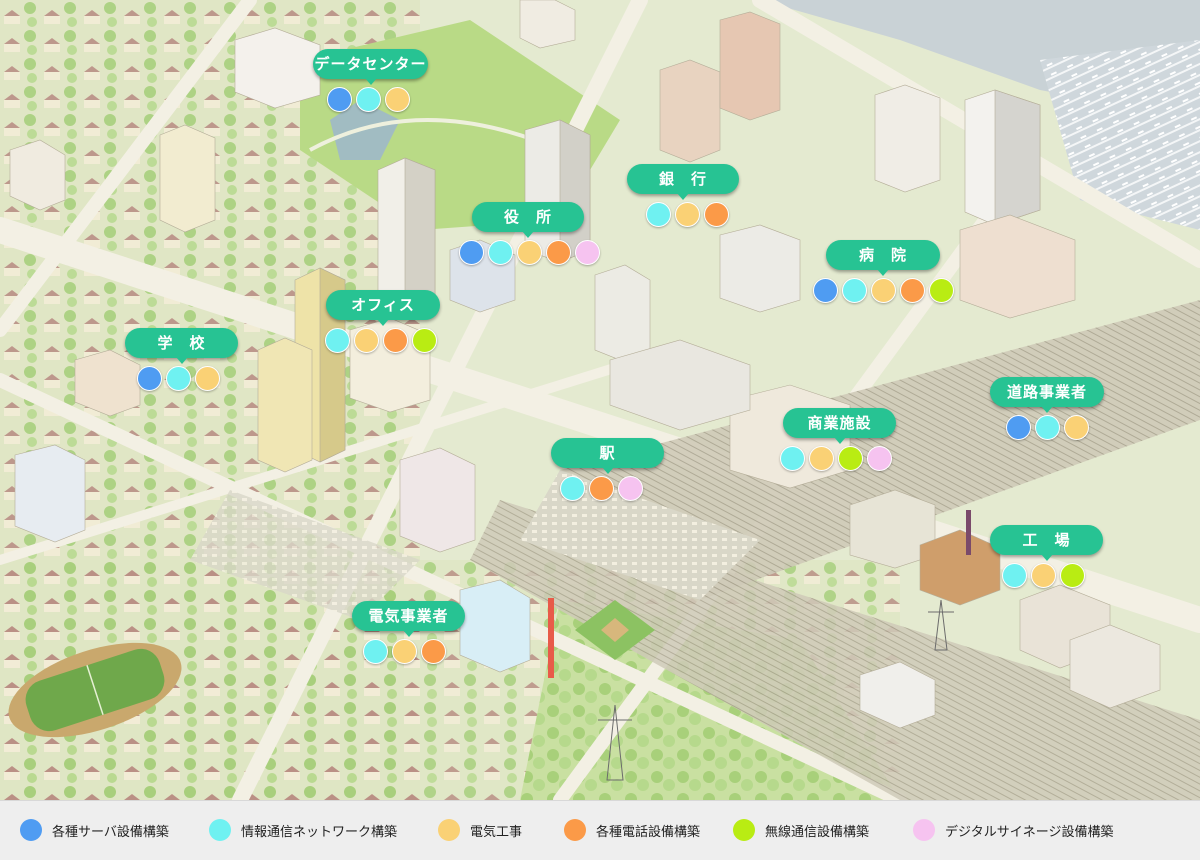  I want to click on service-dots-data-center, so click(368, 100).